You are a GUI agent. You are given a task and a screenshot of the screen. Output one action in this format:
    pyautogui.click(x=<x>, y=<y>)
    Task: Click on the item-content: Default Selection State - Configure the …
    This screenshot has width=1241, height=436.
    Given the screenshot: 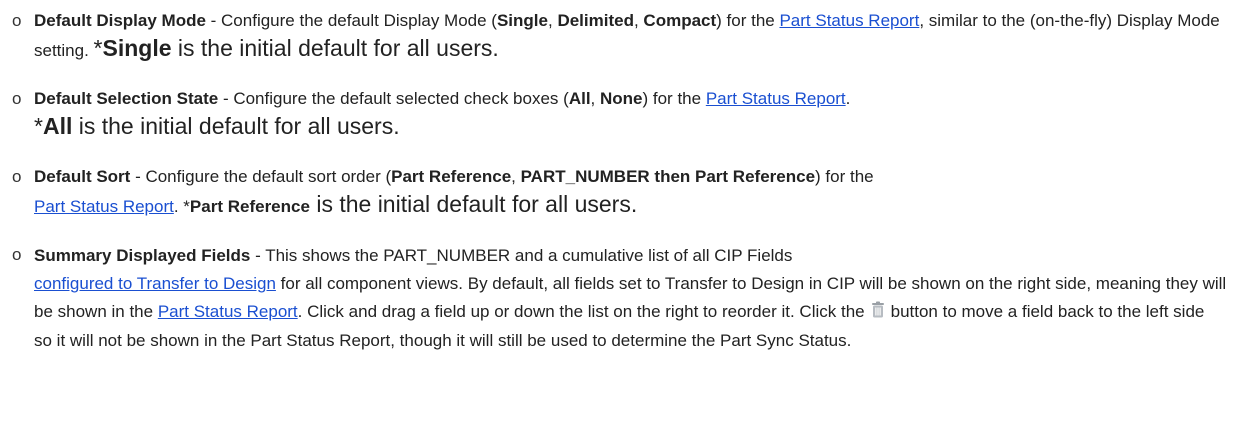 What is the action you would take?
    pyautogui.click(x=442, y=114)
    